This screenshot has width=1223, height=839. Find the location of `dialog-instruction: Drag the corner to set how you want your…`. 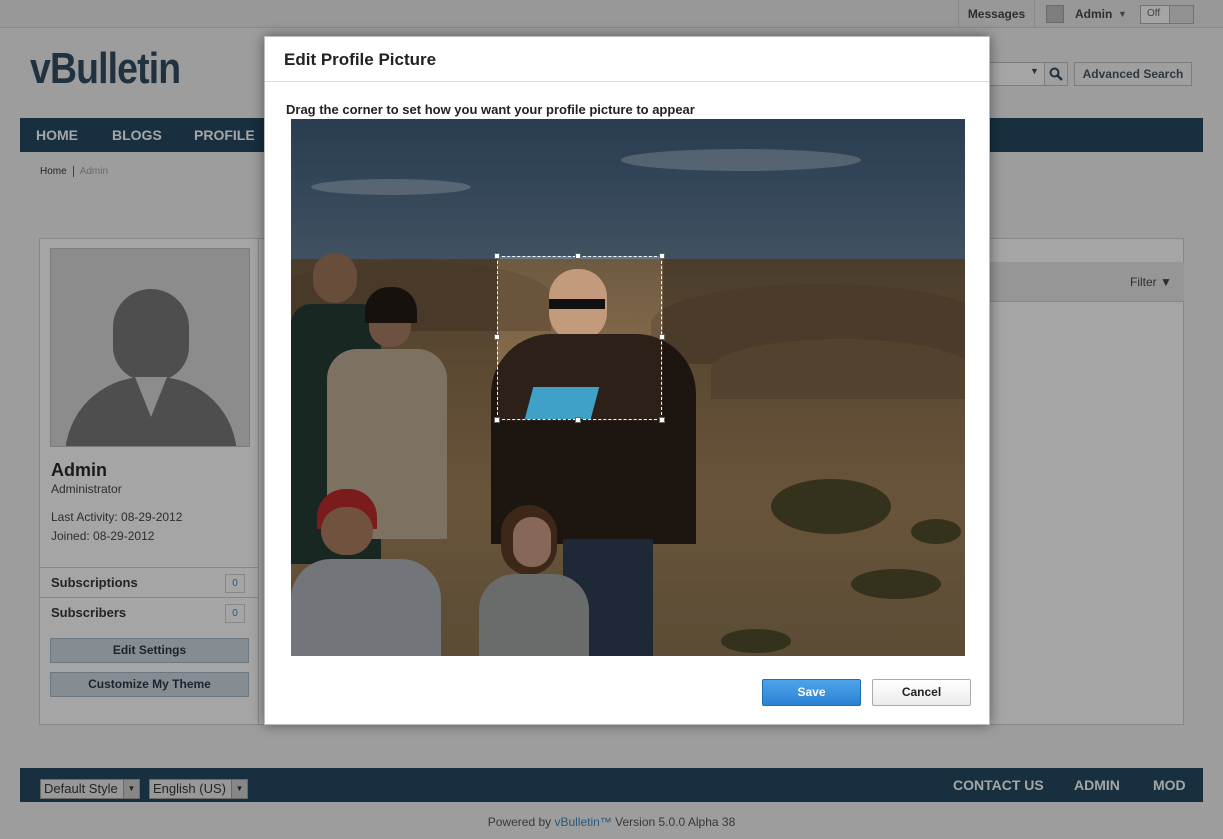

dialog-instruction: Drag the corner to set how you want your… is located at coordinates (490, 109).